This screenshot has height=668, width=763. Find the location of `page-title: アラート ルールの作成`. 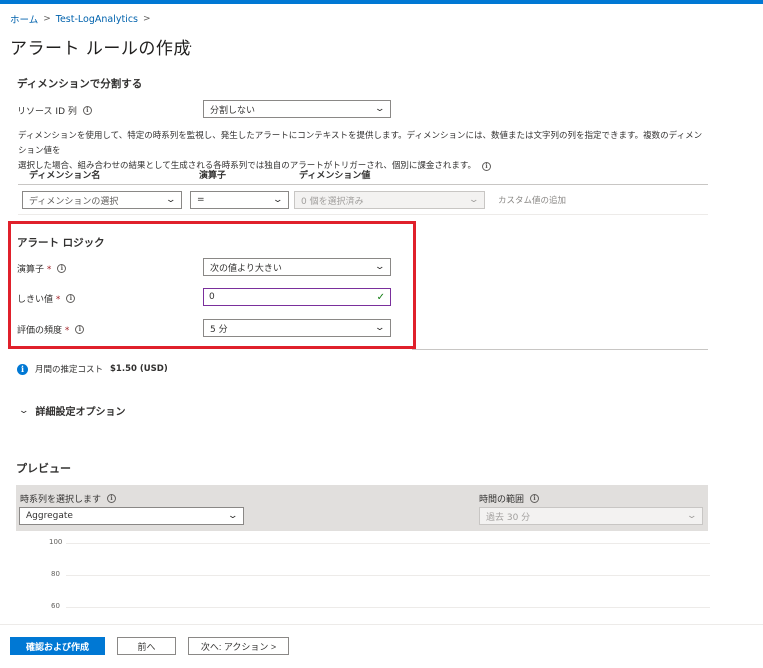

page-title: アラート ルールの作成 is located at coordinates (100, 49).